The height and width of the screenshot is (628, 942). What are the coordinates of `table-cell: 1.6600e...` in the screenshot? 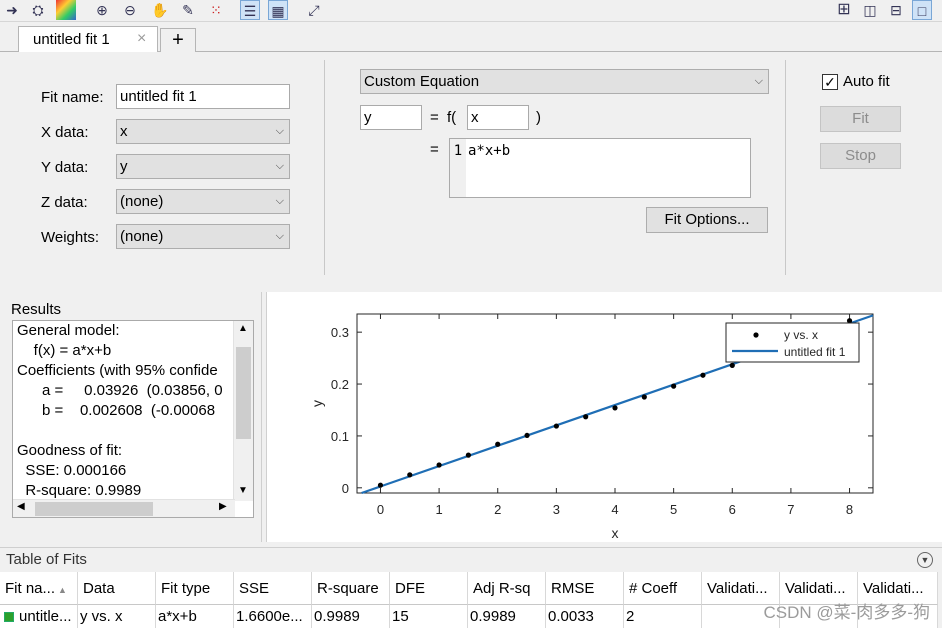 It's located at (273, 616).